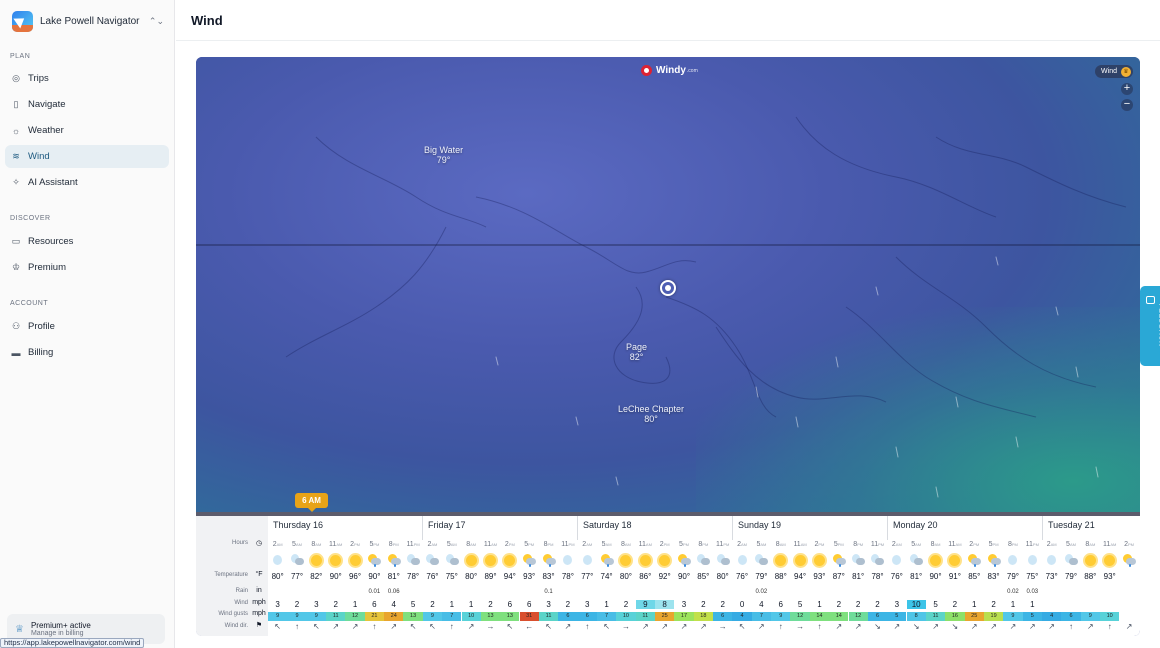 This screenshot has height=648, width=1160. I want to click on sidebar-item-label: Resources, so click(51, 241).